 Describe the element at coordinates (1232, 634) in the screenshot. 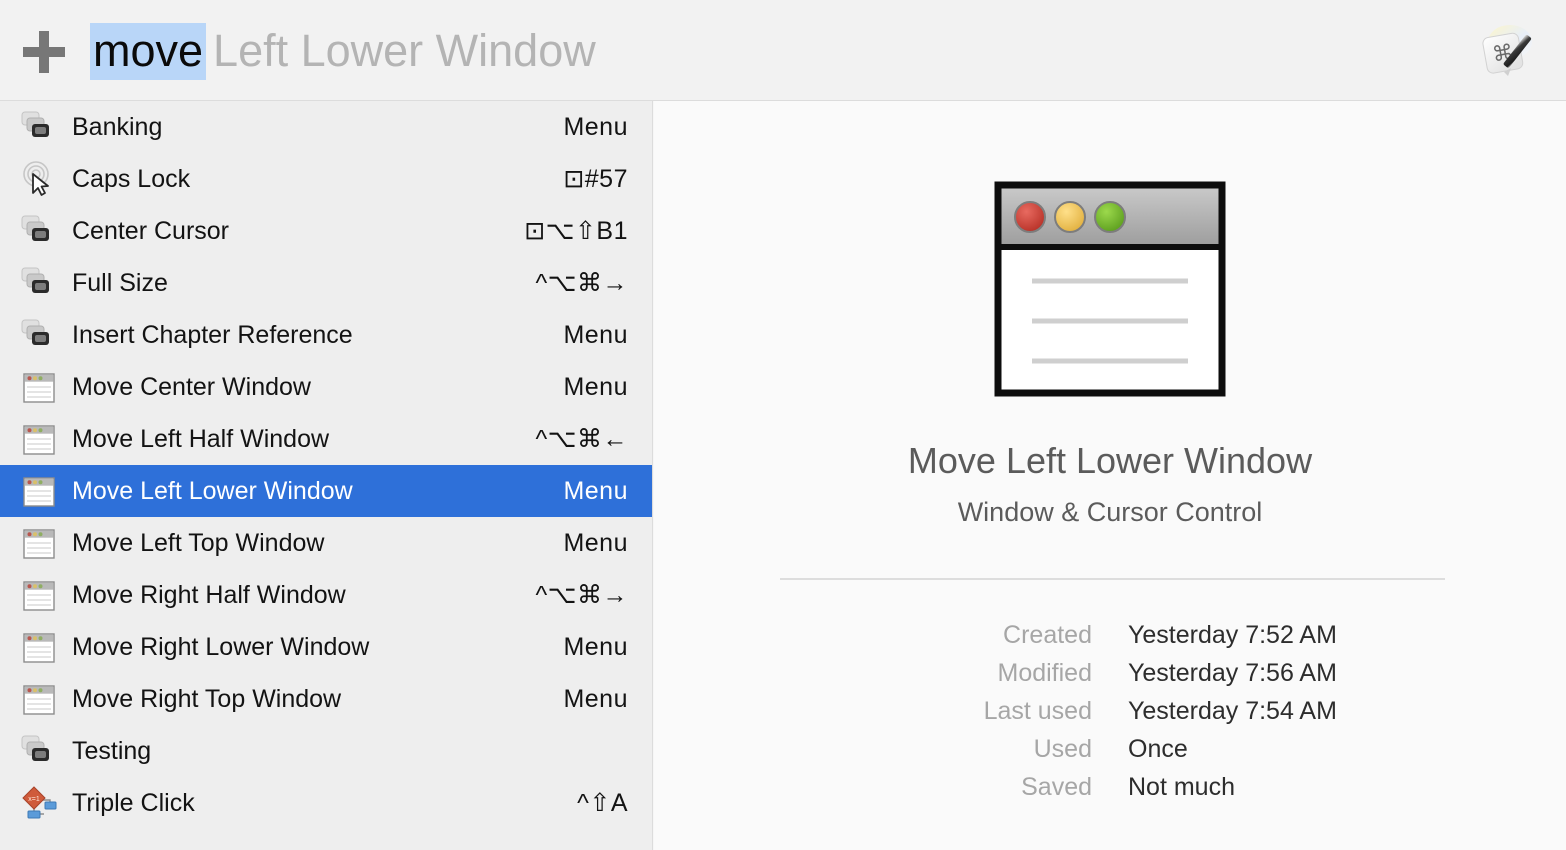

I see `metadata-value: Yesterday 7:52 AM` at that location.